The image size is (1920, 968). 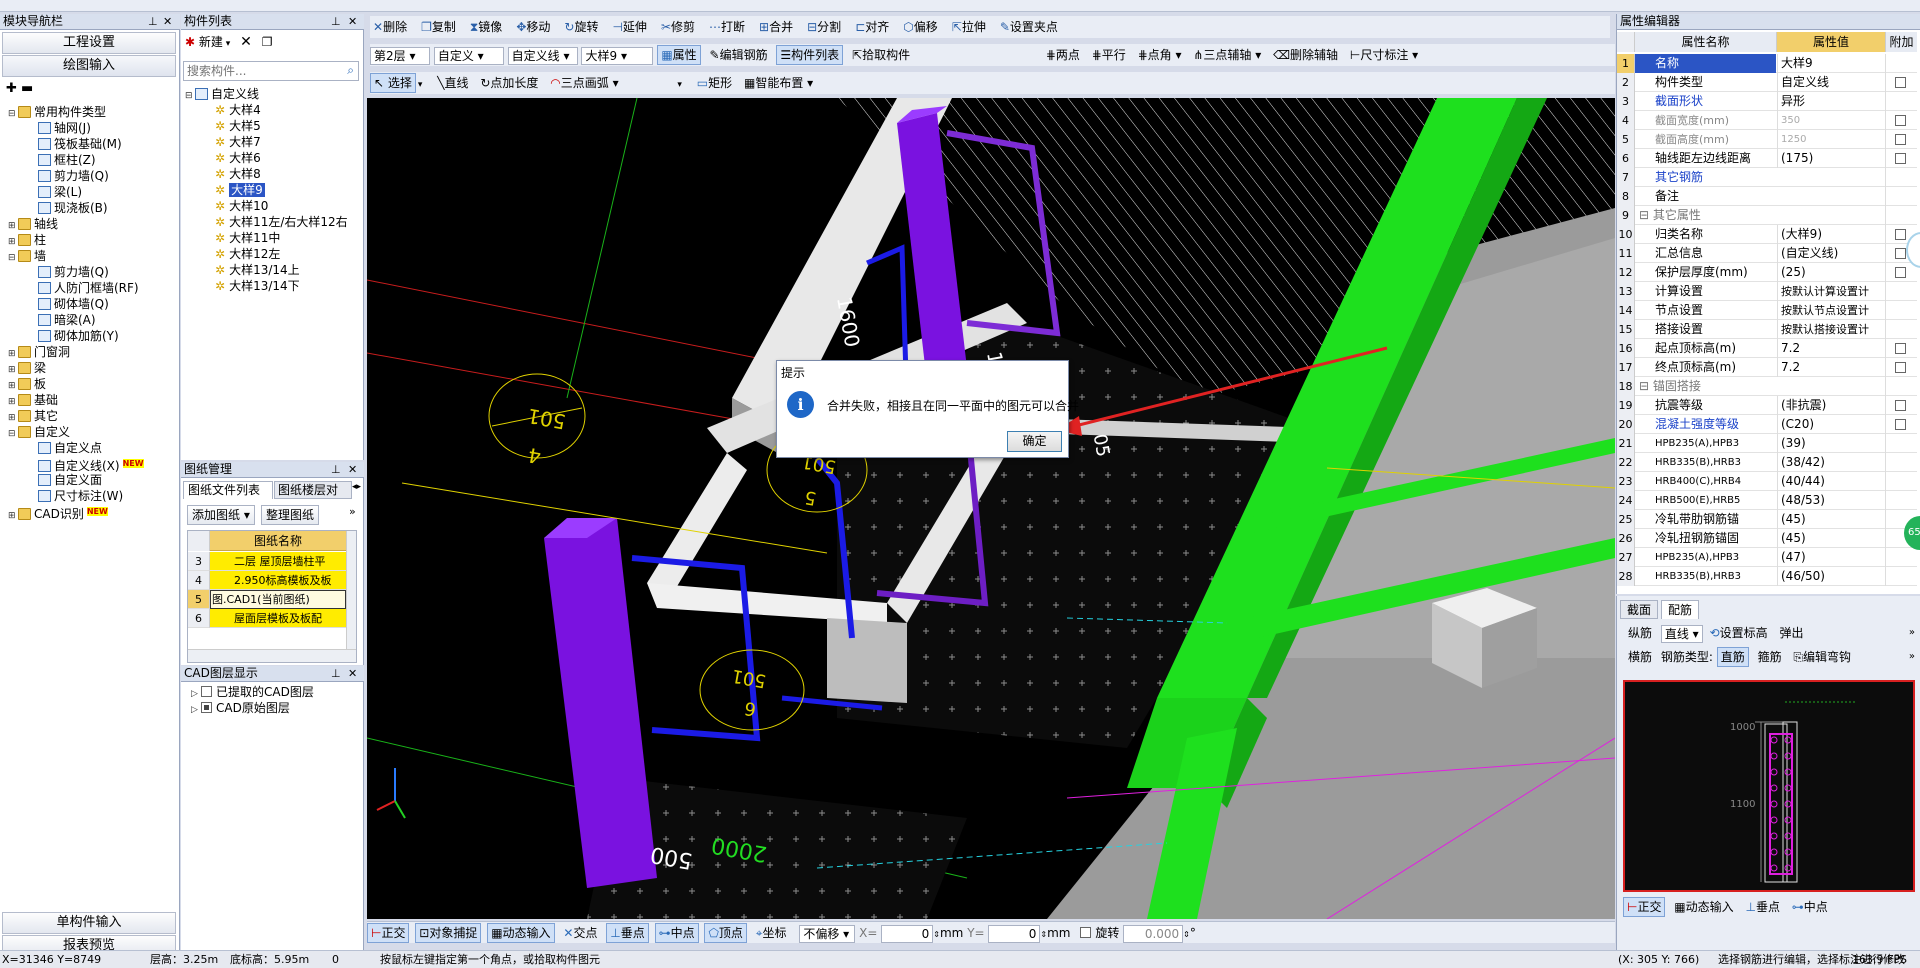 What do you see at coordinates (356, 487) in the screenshot?
I see `tab-scroll-arrows: ◂▸` at bounding box center [356, 487].